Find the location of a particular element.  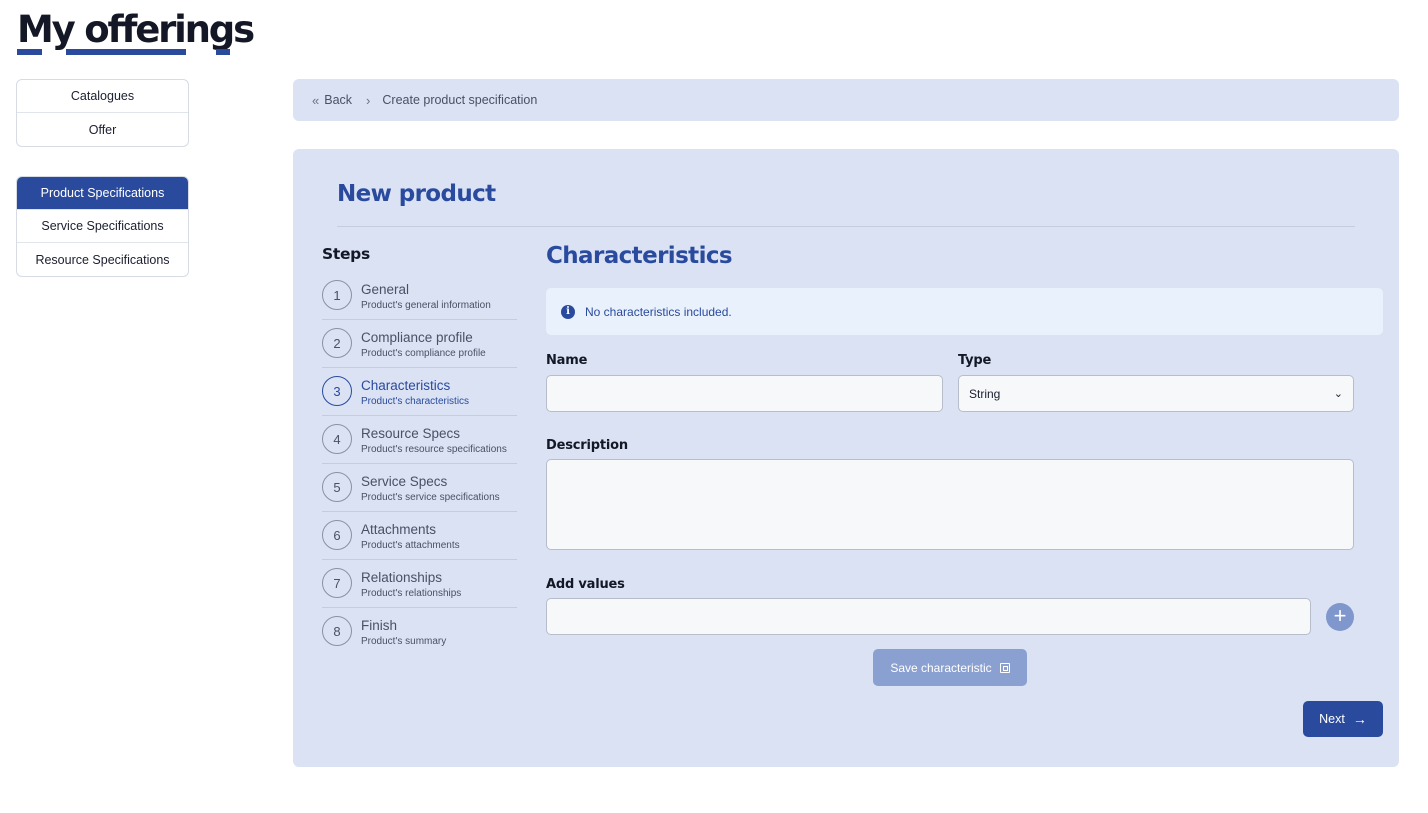

step-subtitle: Product's relationships is located at coordinates (411, 593).